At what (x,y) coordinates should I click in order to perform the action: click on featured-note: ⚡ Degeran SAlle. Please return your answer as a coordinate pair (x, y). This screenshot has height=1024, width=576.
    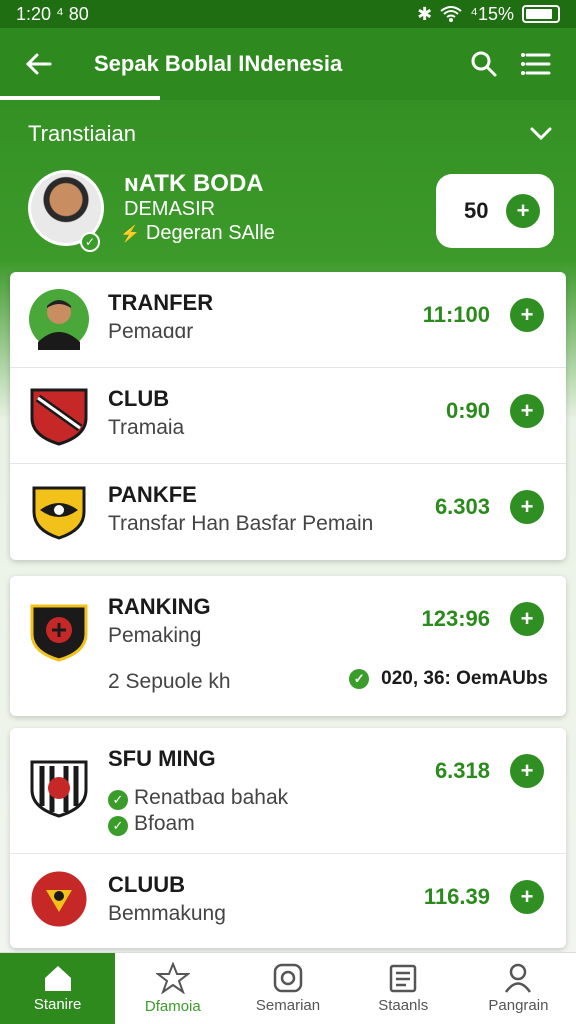
    Looking at the image, I should click on (197, 233).